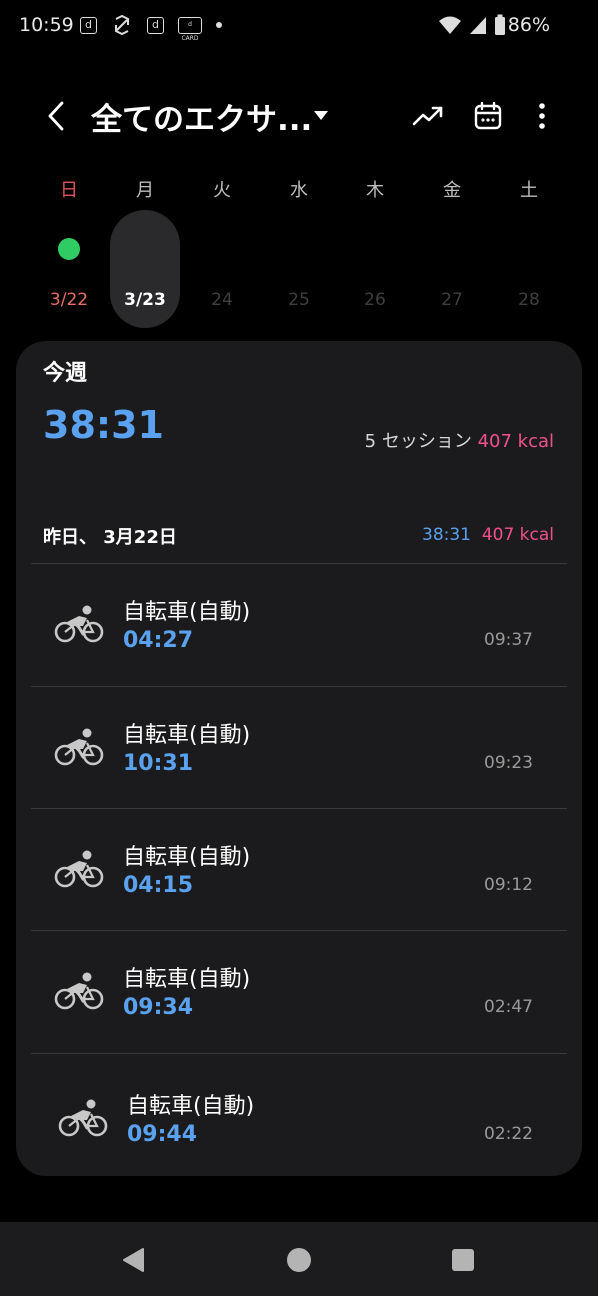 The height and width of the screenshot is (1296, 598). I want to click on more-vertical-icon, so click(542, 116).